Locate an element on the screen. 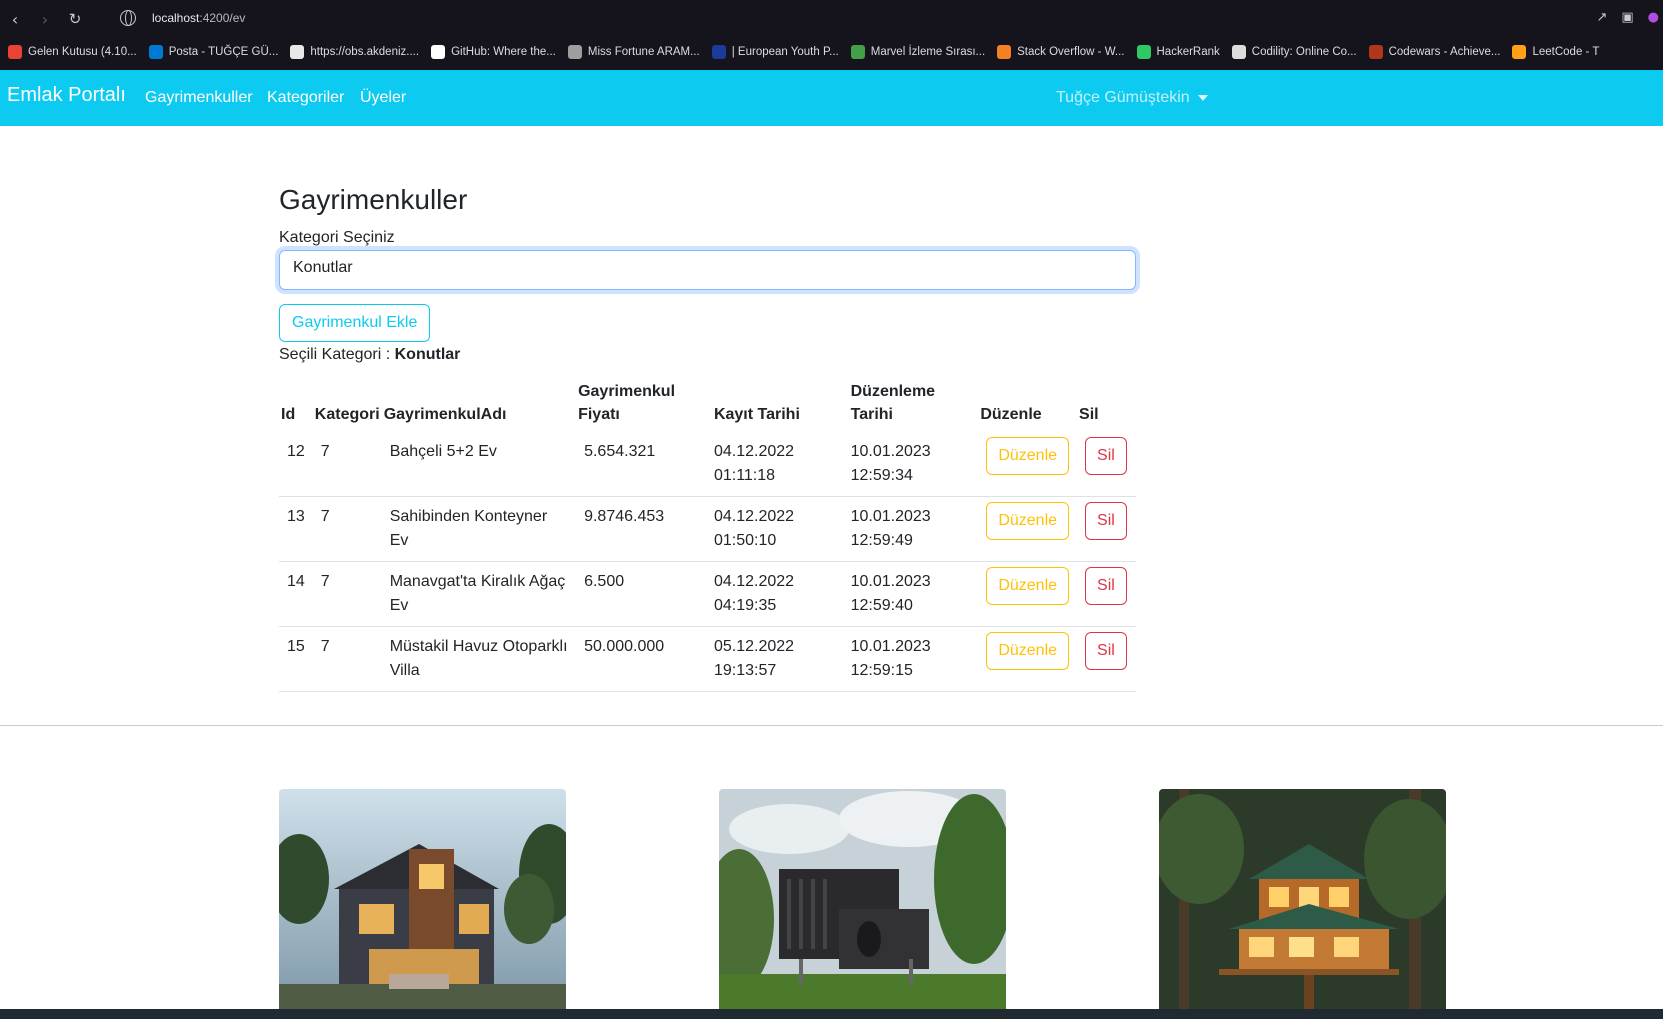  property-image-villa is located at coordinates (422, 899).